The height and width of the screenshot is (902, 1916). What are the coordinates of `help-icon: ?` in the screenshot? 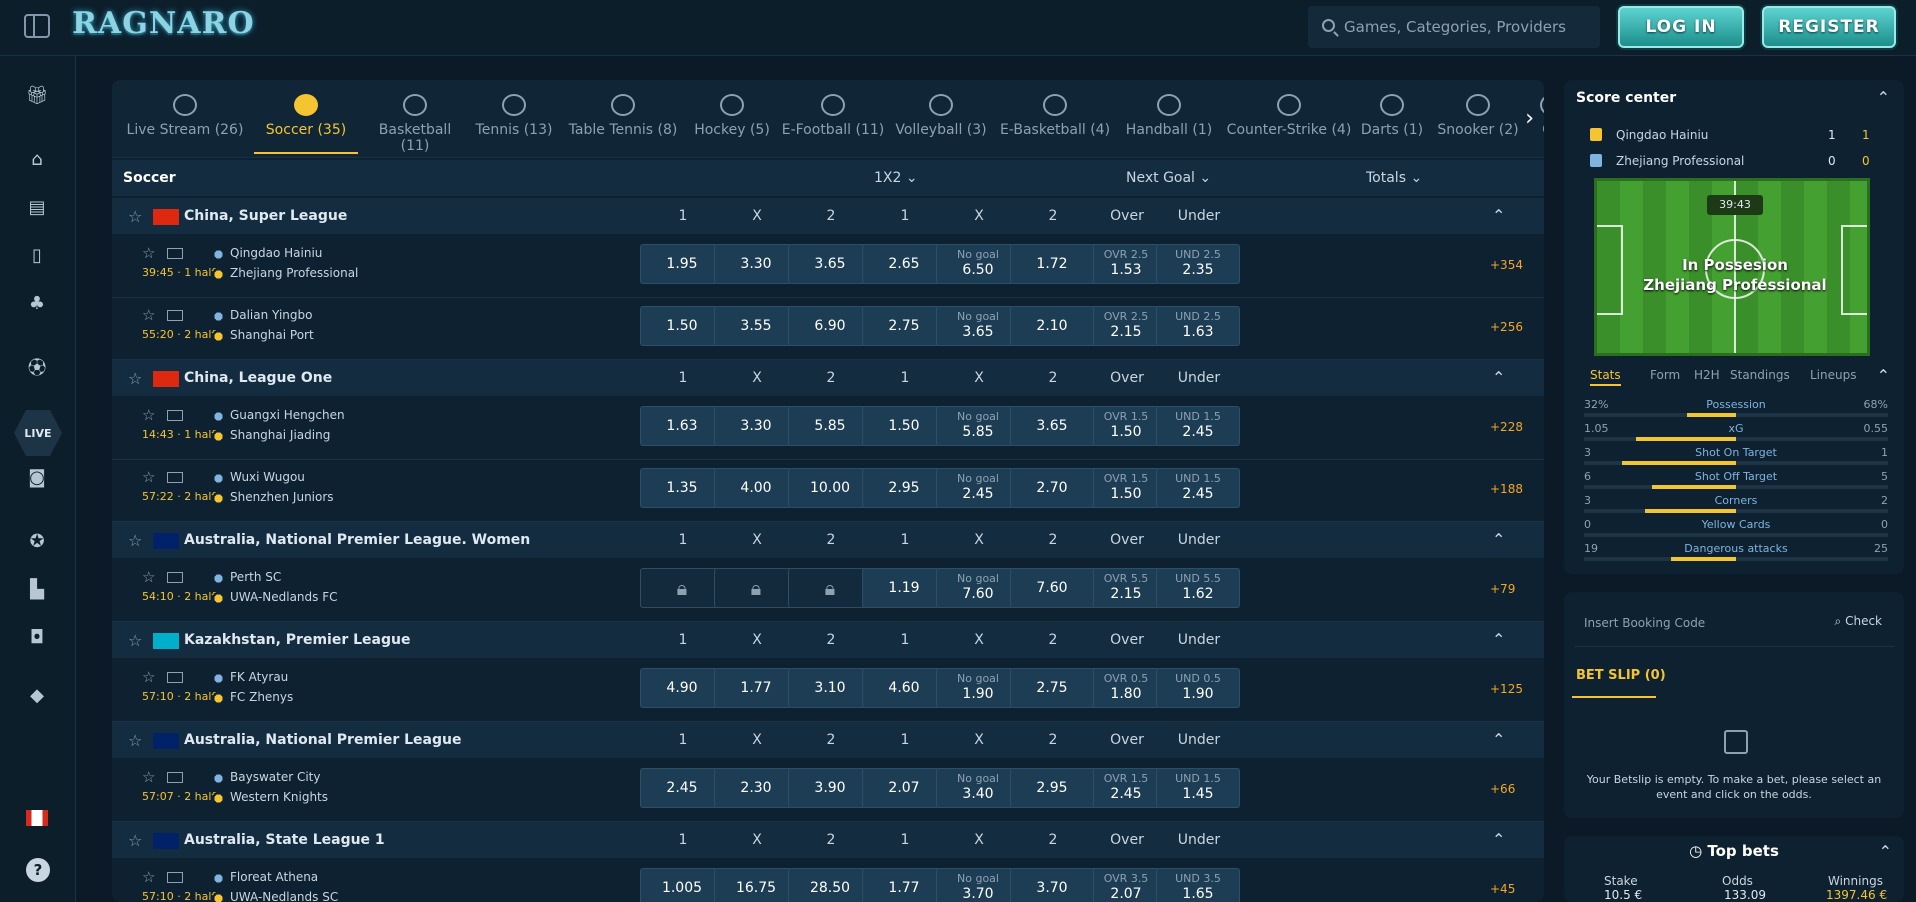 It's located at (38, 870).